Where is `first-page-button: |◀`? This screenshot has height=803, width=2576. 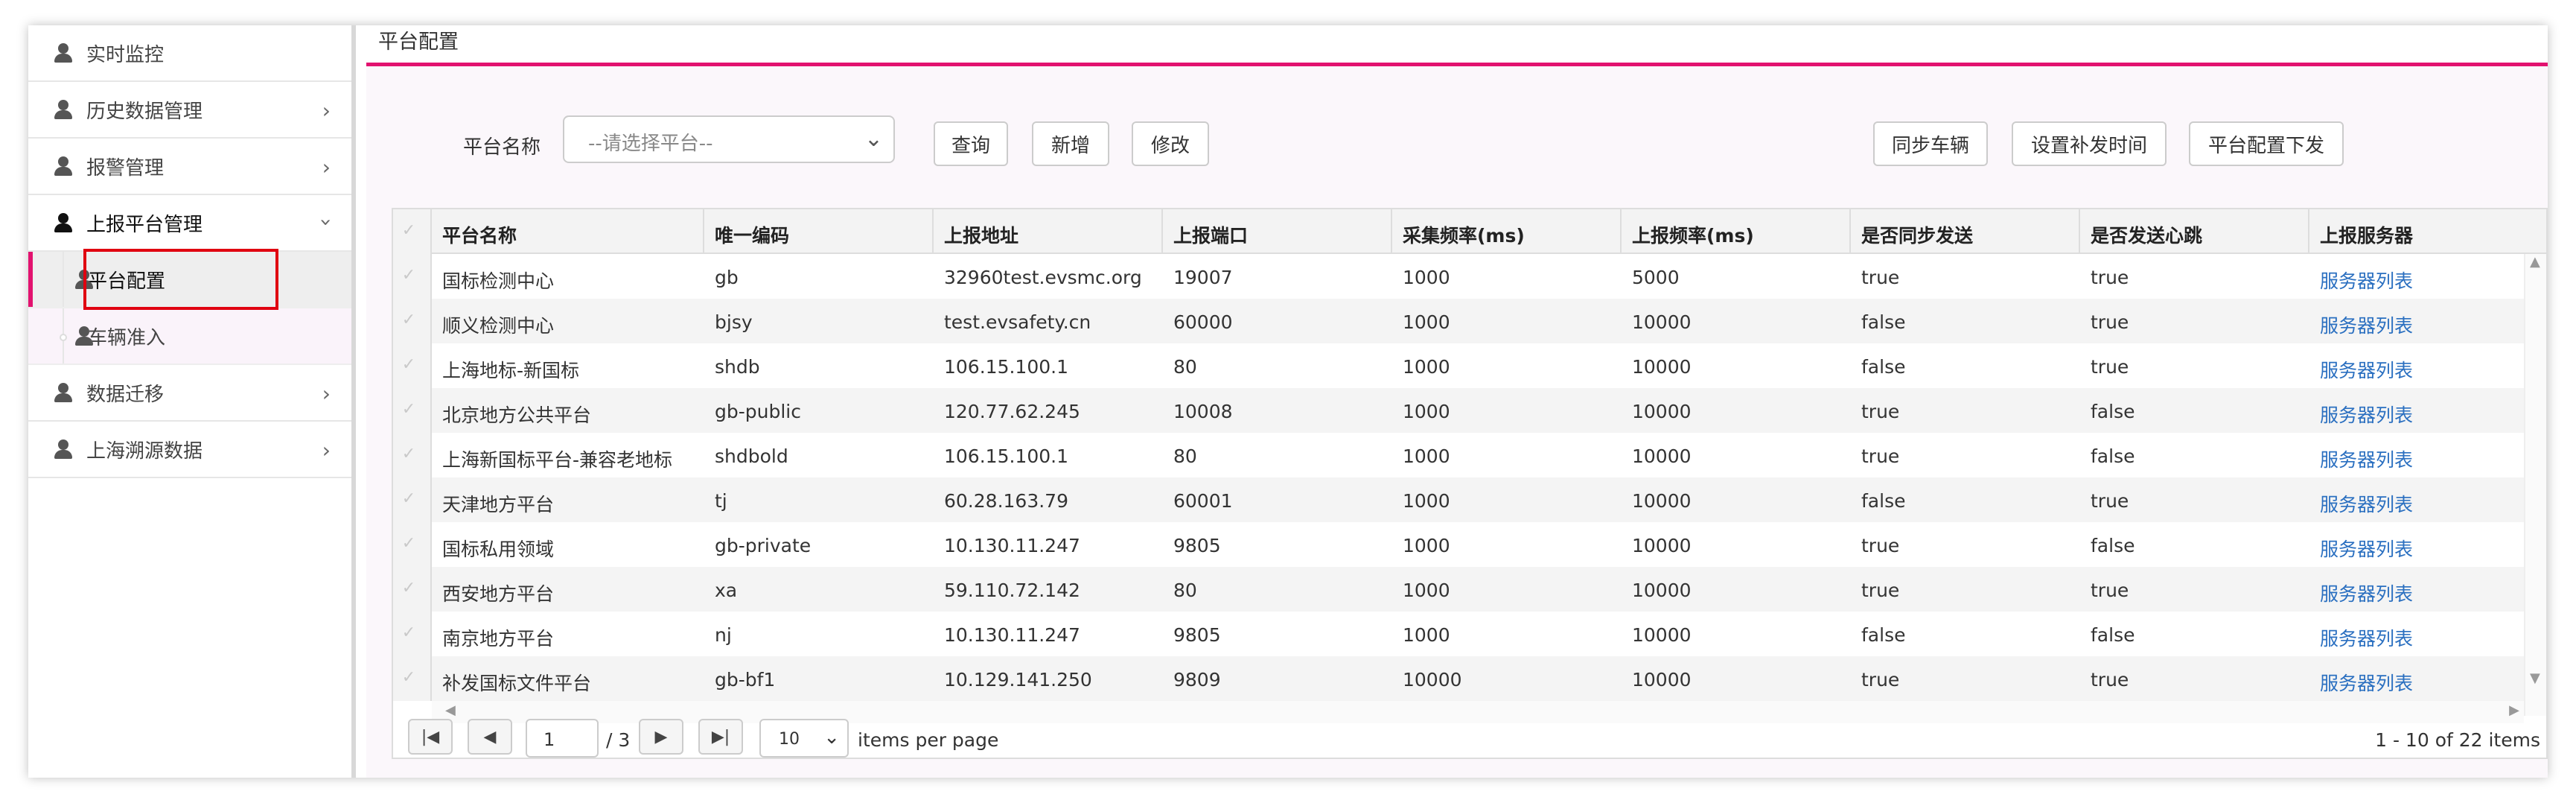
first-page-button: |◀ is located at coordinates (431, 737).